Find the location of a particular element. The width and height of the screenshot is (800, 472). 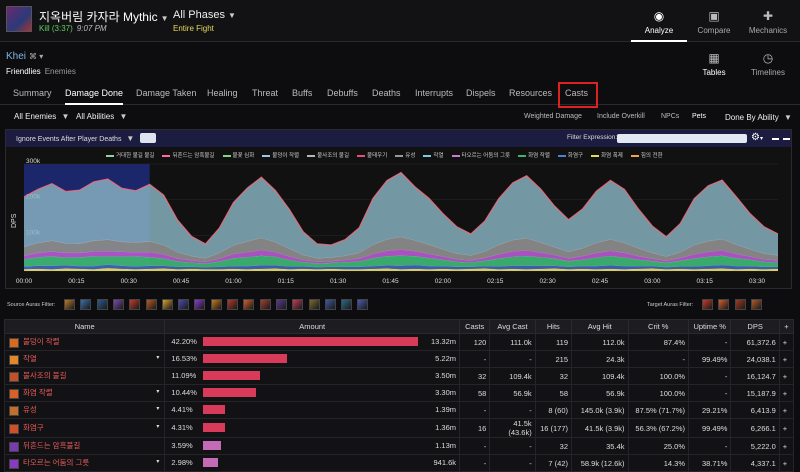

x-tick-label: 00:45 is located at coordinates (181, 281).